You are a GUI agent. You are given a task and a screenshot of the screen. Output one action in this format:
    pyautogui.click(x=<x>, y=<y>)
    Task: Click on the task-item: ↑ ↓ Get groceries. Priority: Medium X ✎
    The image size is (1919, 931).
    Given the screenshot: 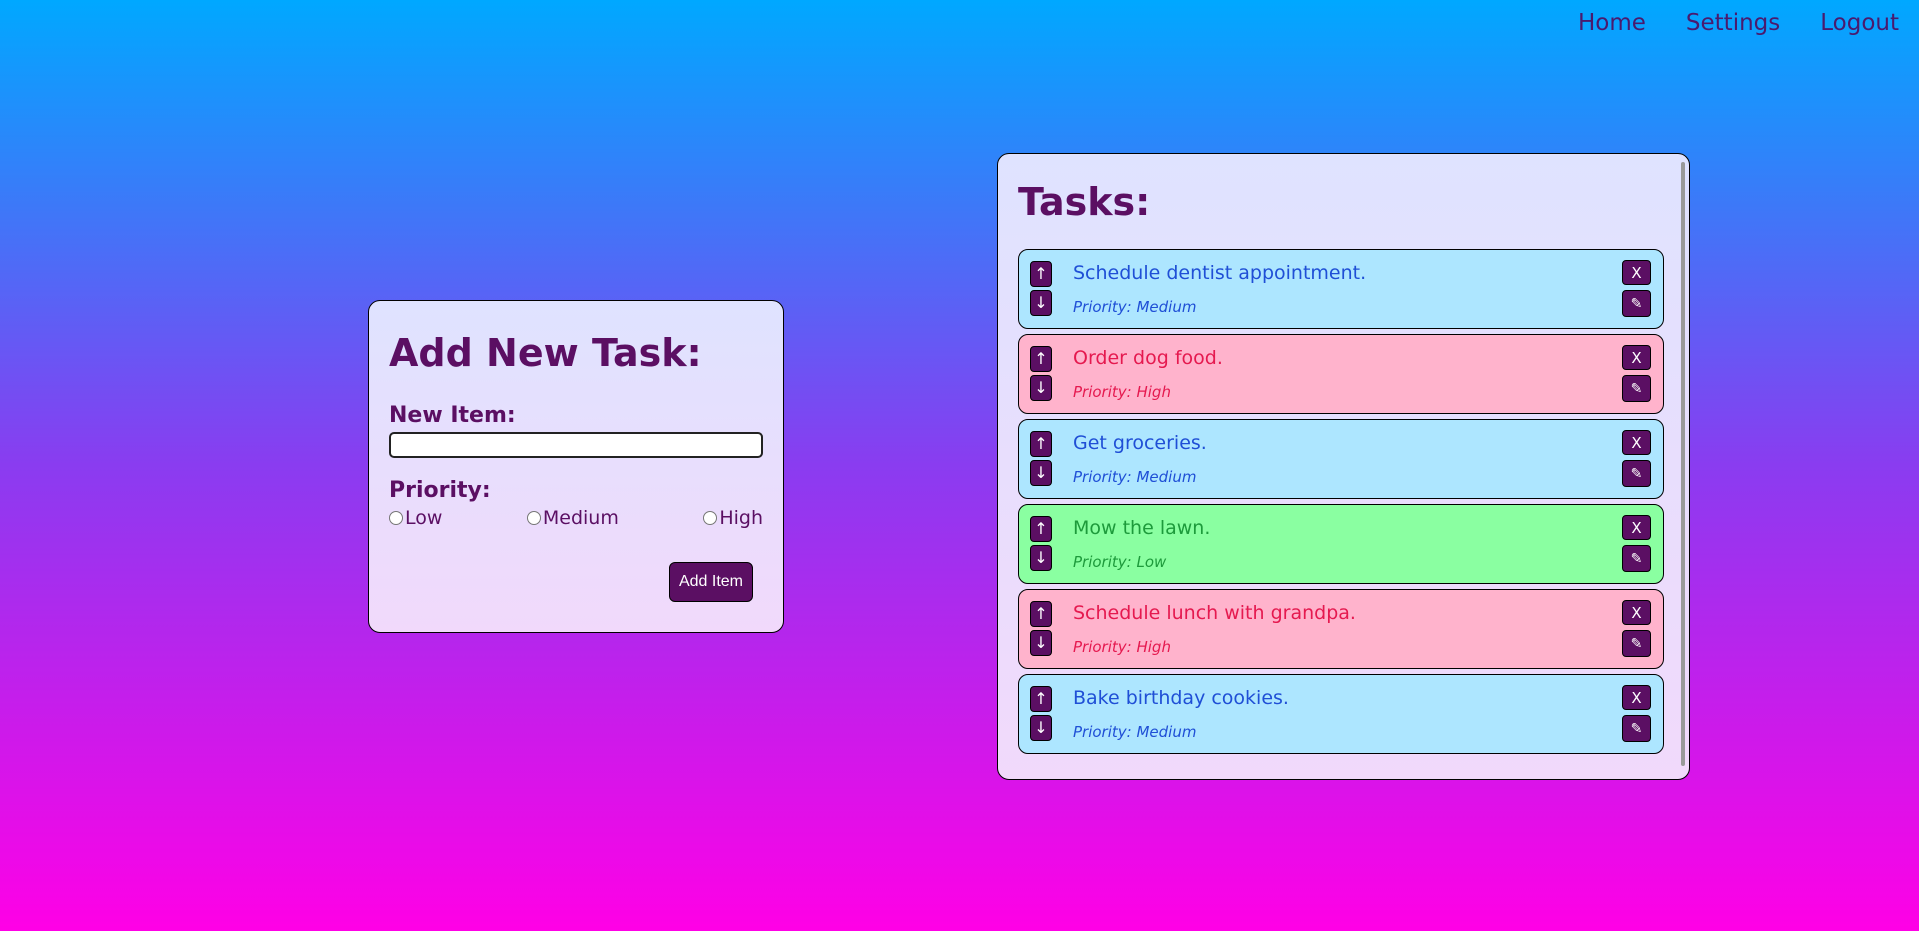 What is the action you would take?
    pyautogui.click(x=1341, y=459)
    